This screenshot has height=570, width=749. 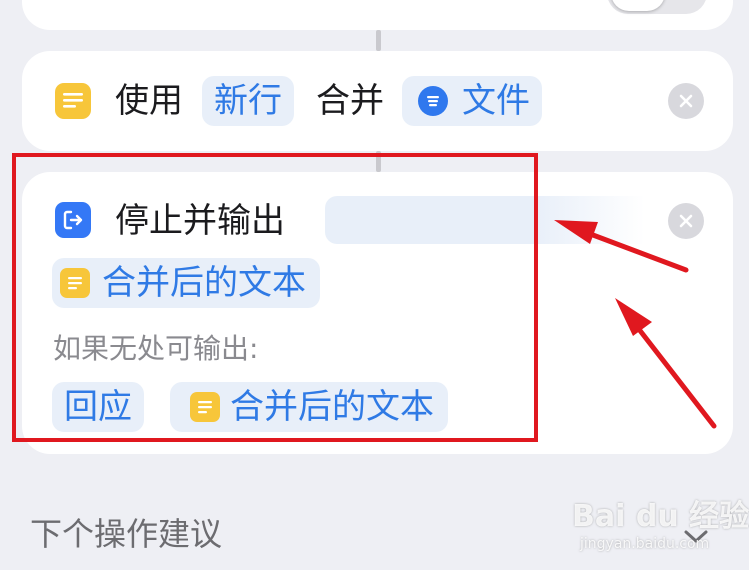 What do you see at coordinates (126, 534) in the screenshot?
I see `next-action-suggestions-title: 下个操作建议` at bounding box center [126, 534].